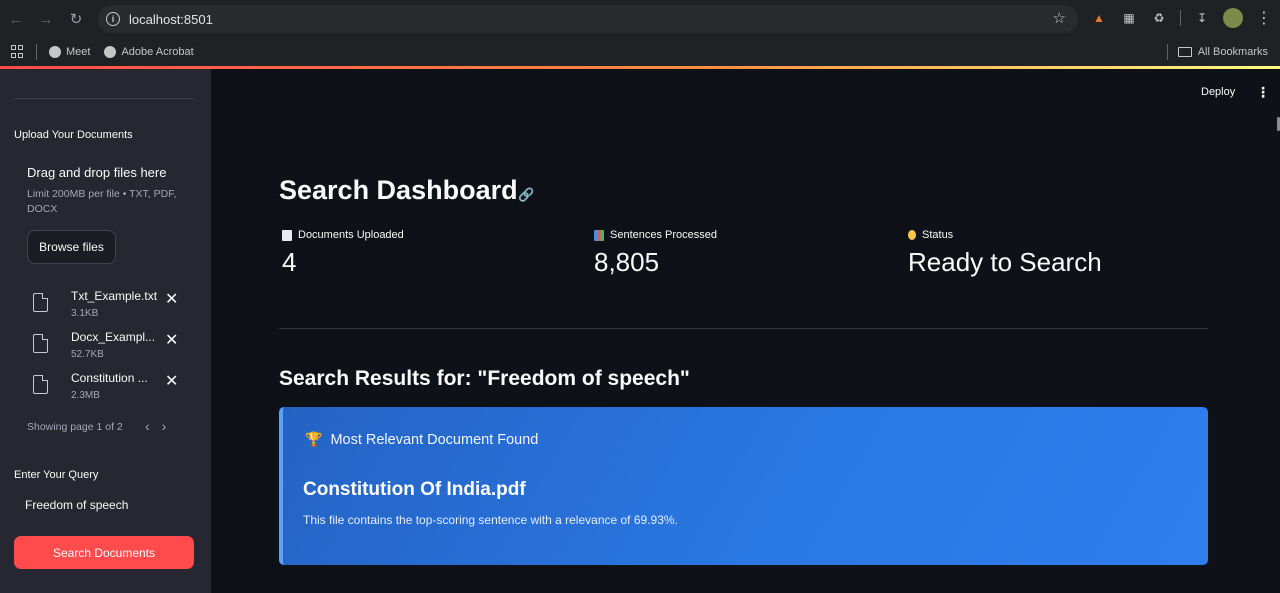  Describe the element at coordinates (938, 235) in the screenshot. I see `metric-label: Status` at that location.